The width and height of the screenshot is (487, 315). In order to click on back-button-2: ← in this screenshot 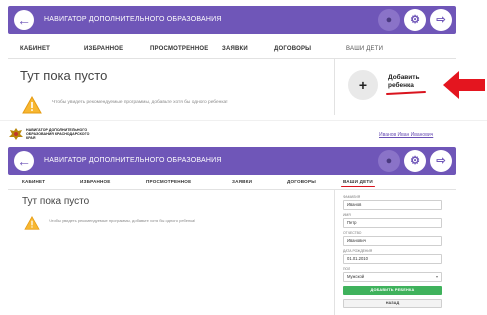, I will do `click(24, 161)`.